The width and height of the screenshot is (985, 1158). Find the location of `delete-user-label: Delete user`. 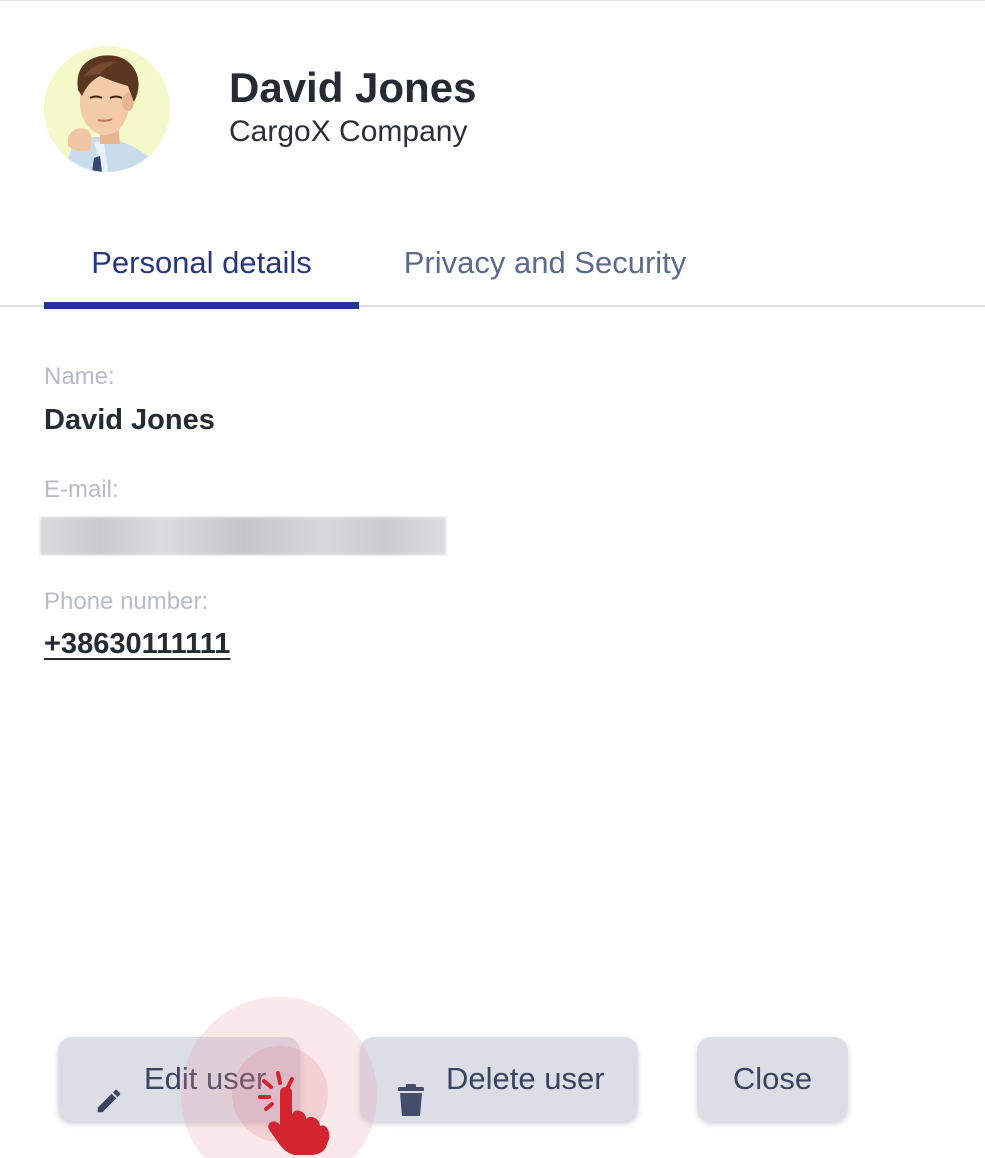

delete-user-label: Delete user is located at coordinates (525, 1078).